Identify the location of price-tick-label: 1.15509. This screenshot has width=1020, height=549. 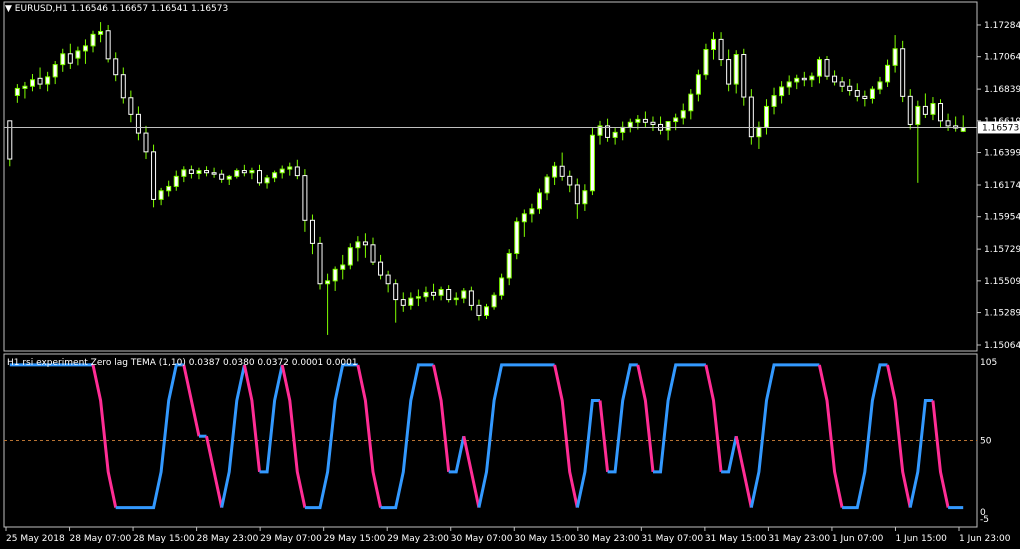
(1002, 282).